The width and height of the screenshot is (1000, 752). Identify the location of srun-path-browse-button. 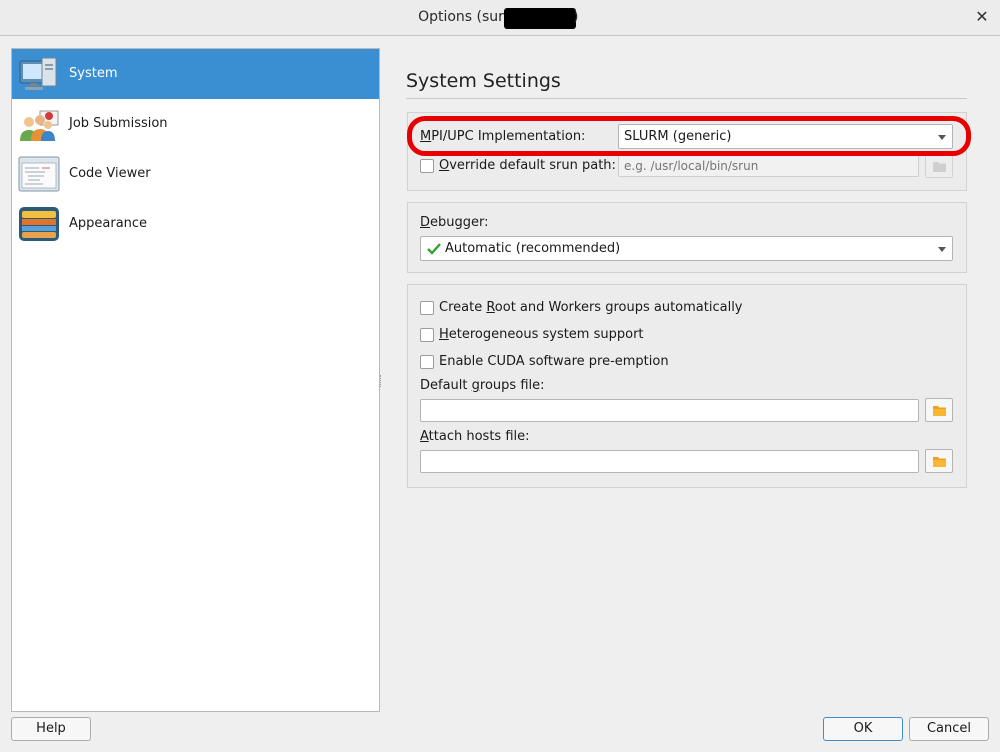
(939, 166).